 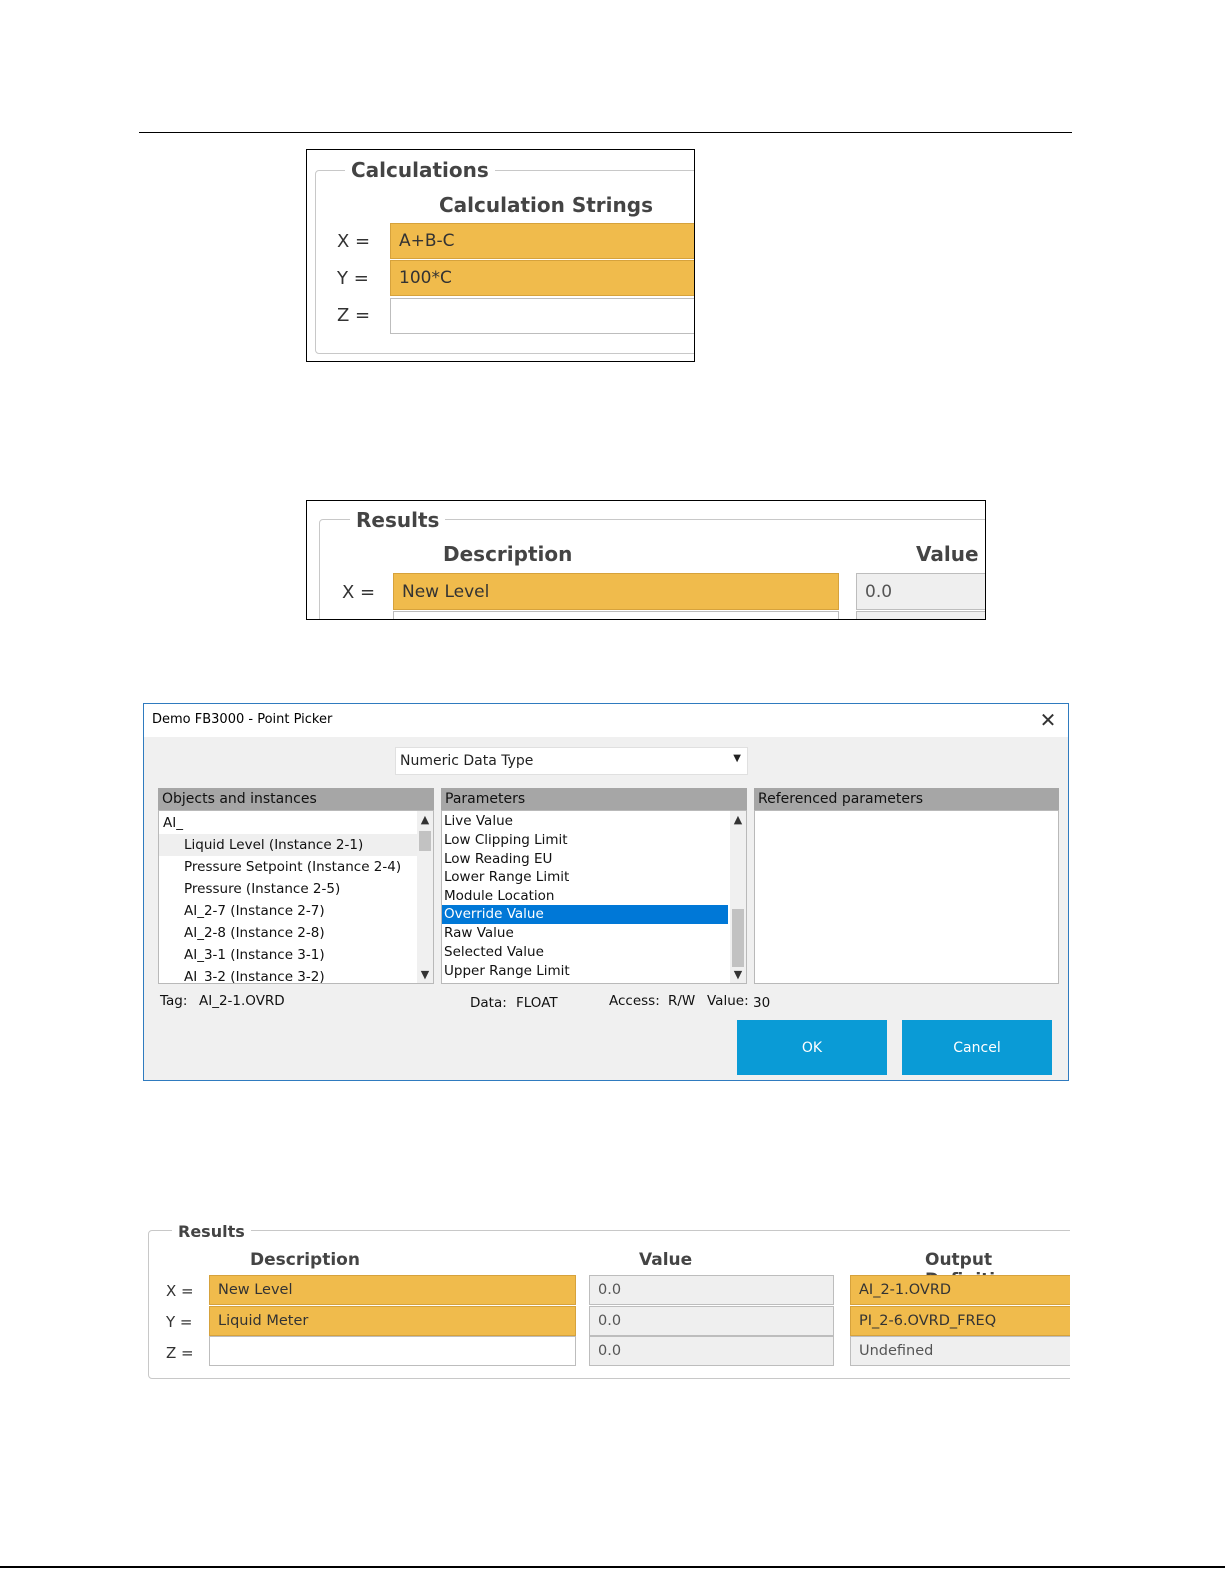 I want to click on results-z-label: Z =, so click(x=180, y=1353).